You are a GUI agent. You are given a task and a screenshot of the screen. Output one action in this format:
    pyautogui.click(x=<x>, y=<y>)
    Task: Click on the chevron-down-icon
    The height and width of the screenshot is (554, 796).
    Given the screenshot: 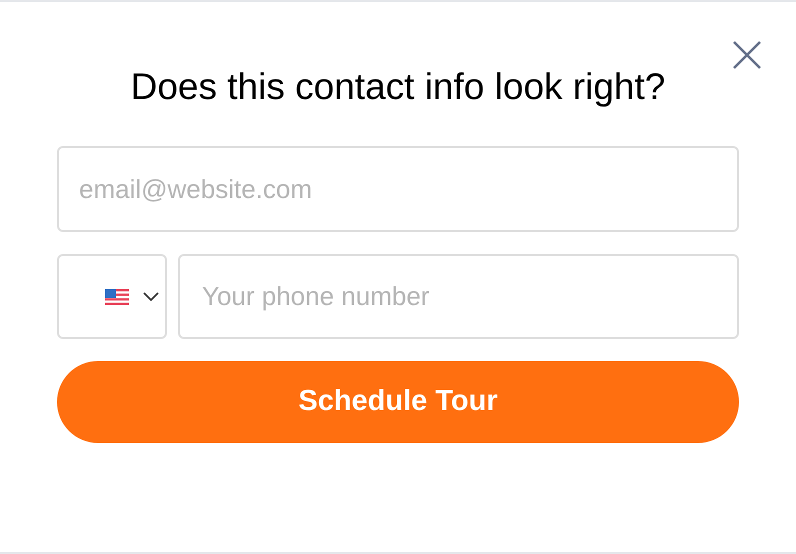 What is the action you would take?
    pyautogui.click(x=151, y=297)
    